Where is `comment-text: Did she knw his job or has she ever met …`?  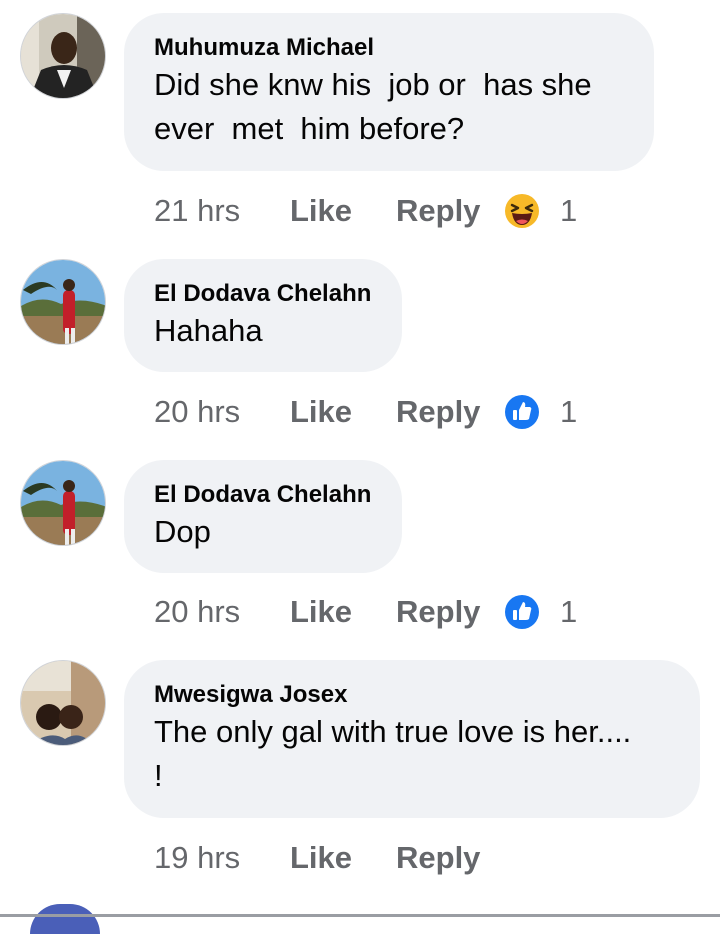 comment-text: Did she knw his job or has she ever met … is located at coordinates (373, 106).